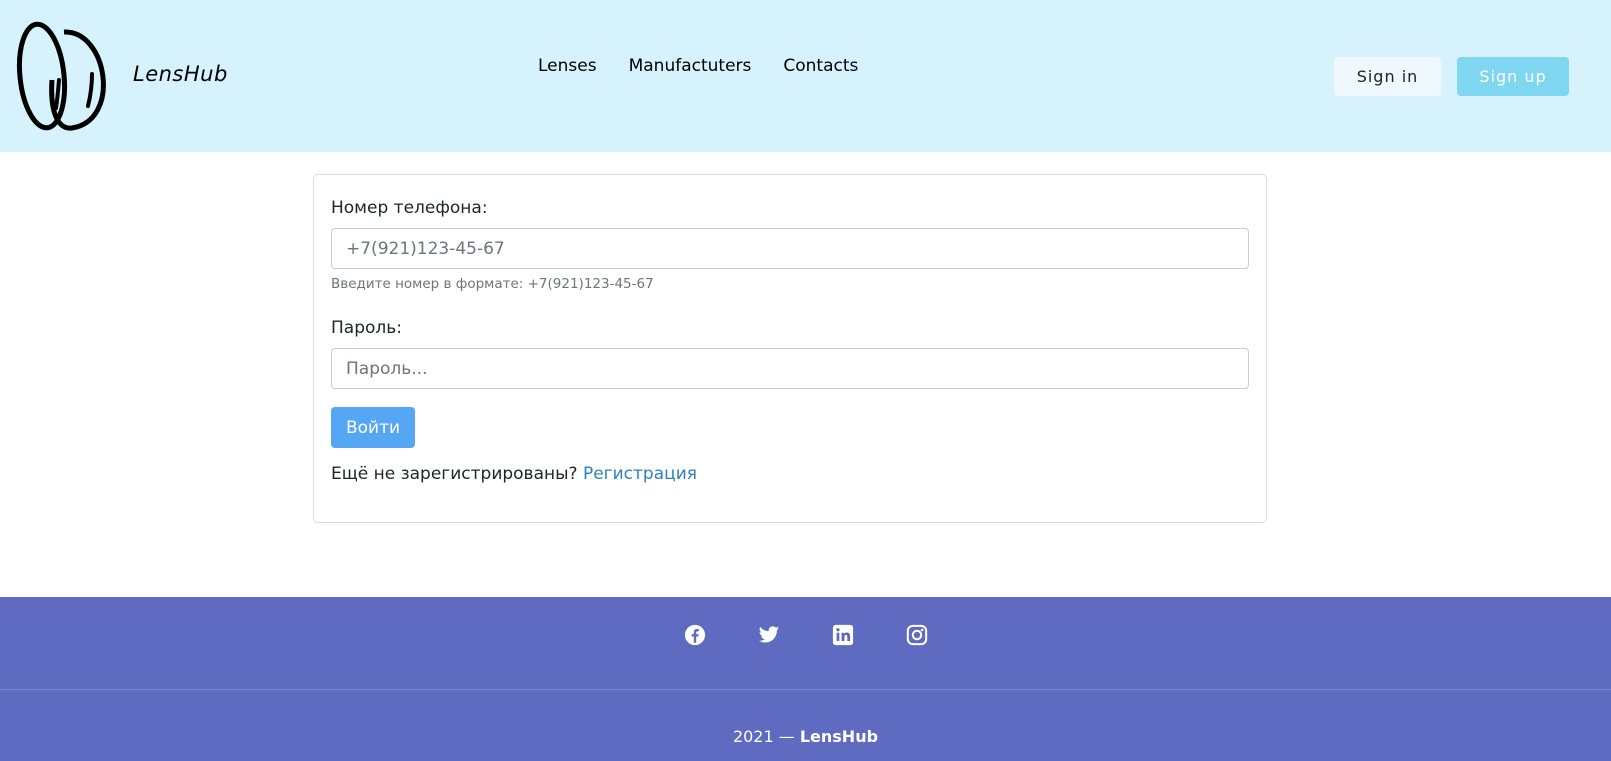 This screenshot has width=1611, height=761. Describe the element at coordinates (1387, 76) in the screenshot. I see `sign-in-button: Sign in` at that location.